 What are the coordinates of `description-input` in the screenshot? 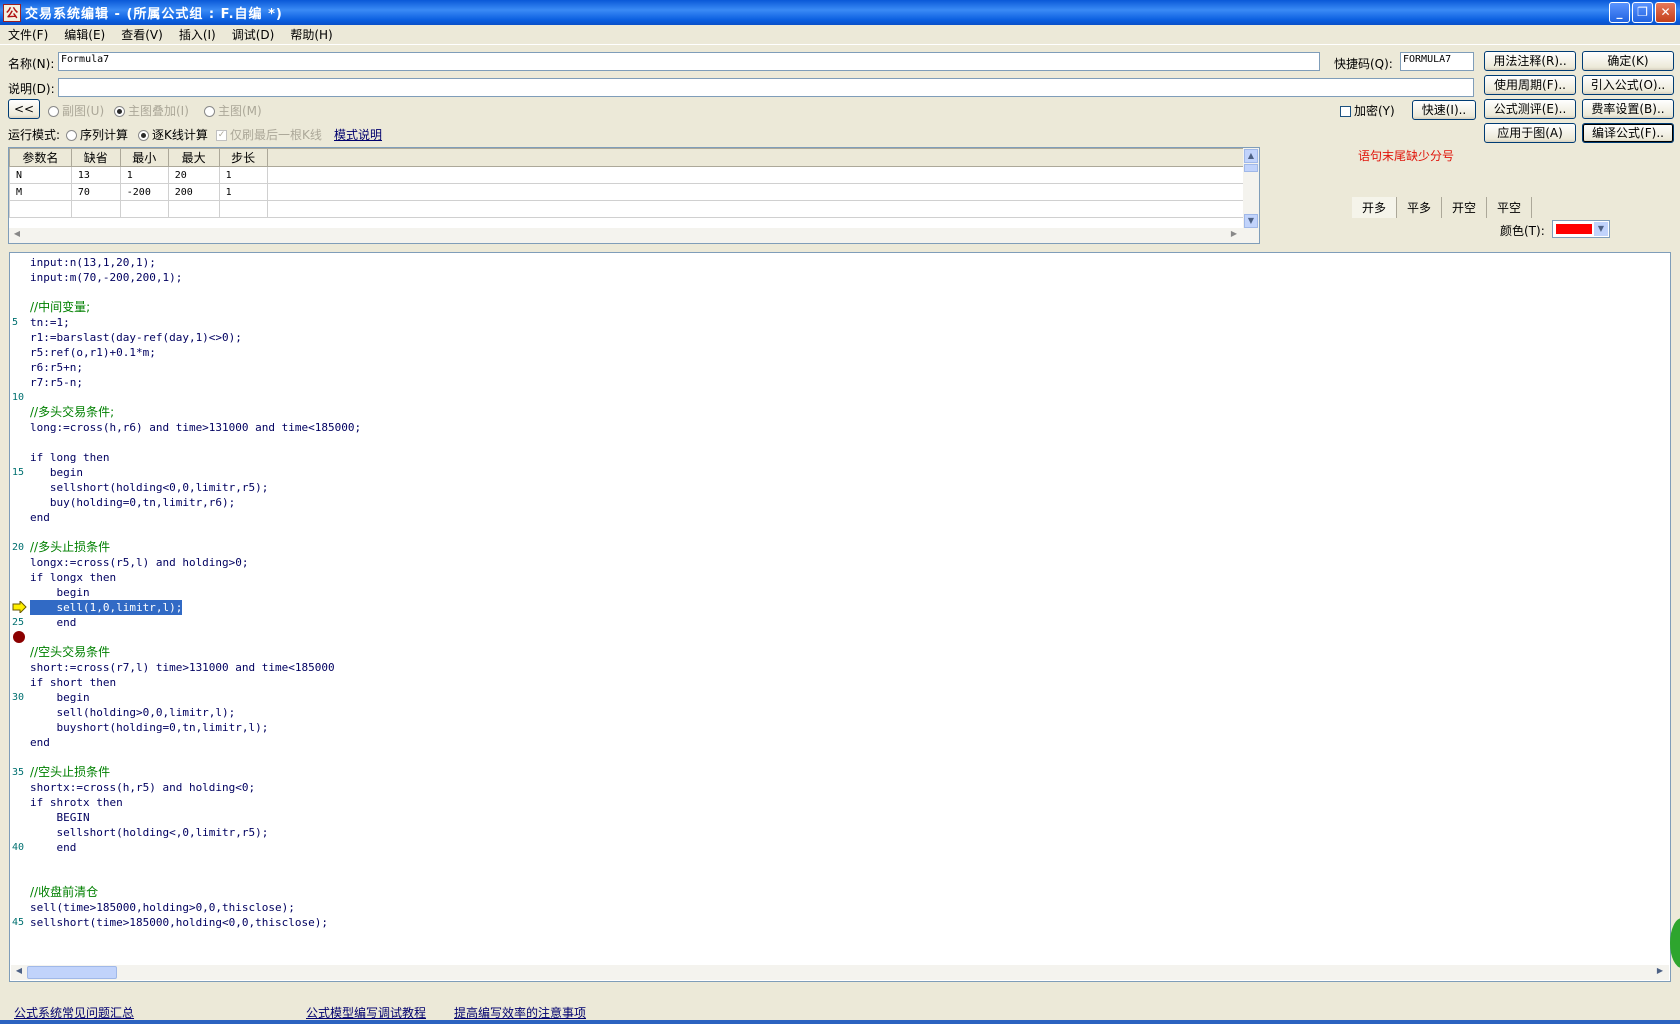 It's located at (766, 87).